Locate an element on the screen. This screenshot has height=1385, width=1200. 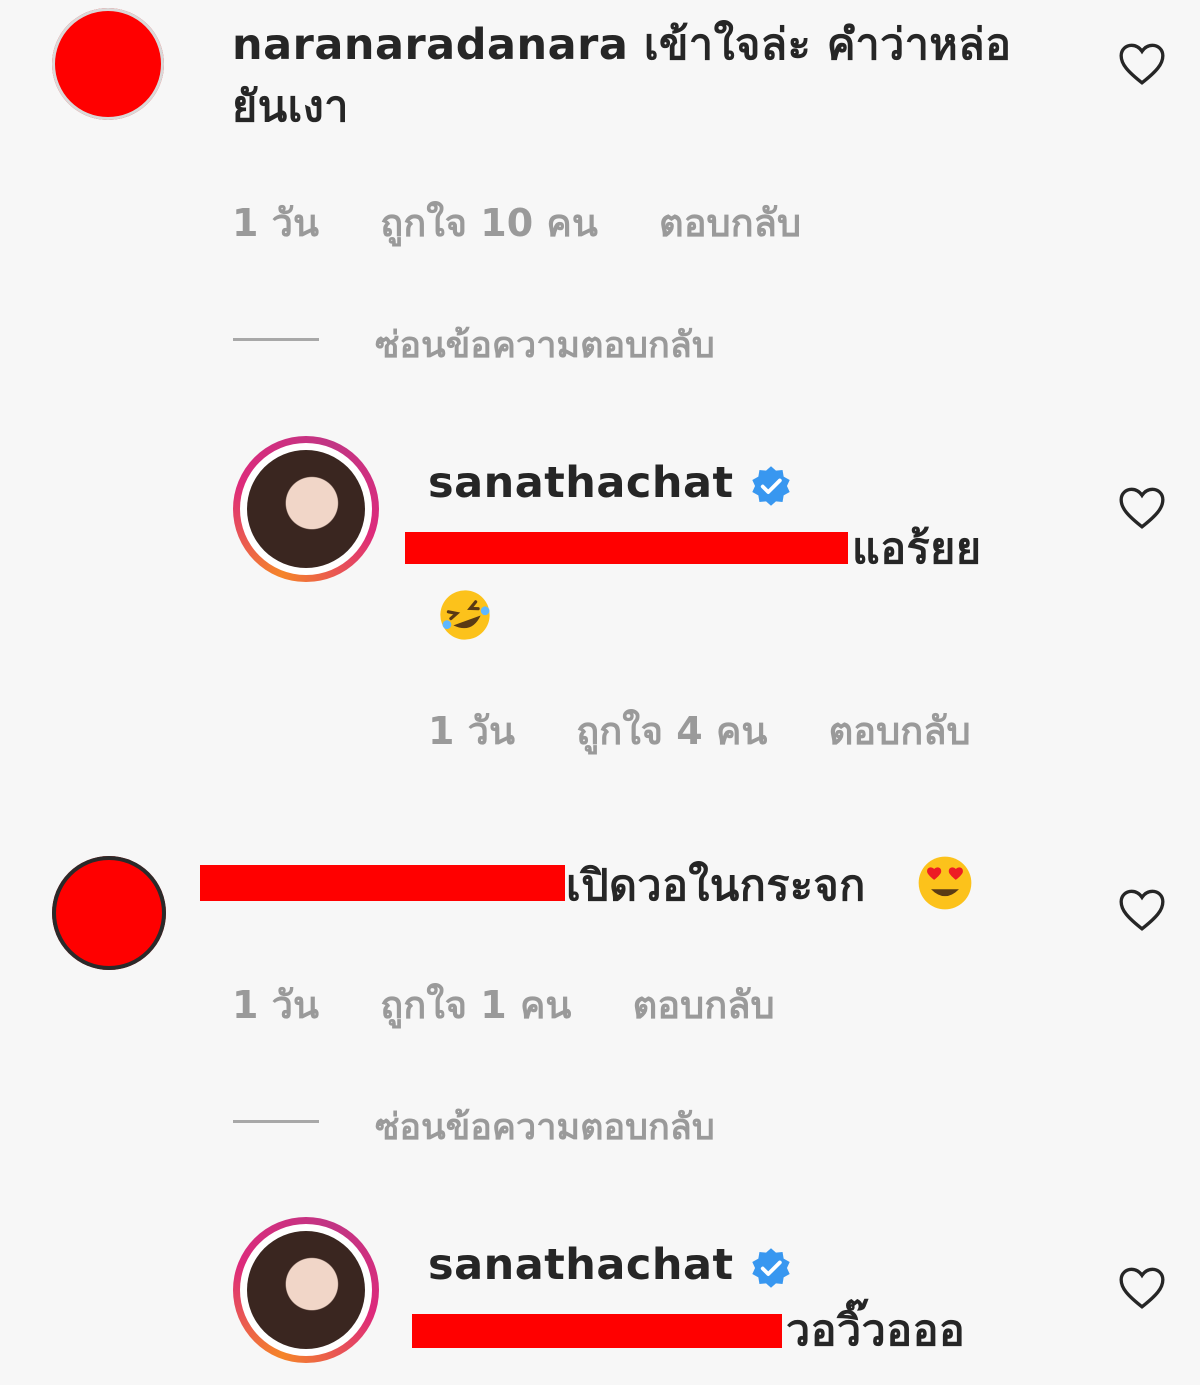
comment-likes: ถูกใจ 10 คน is located at coordinates (489, 223).